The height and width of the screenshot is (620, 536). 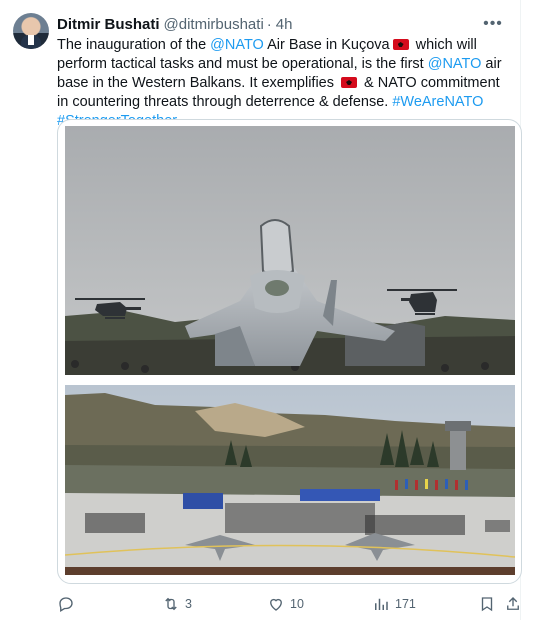 I want to click on share-icon, so click(x=513, y=603).